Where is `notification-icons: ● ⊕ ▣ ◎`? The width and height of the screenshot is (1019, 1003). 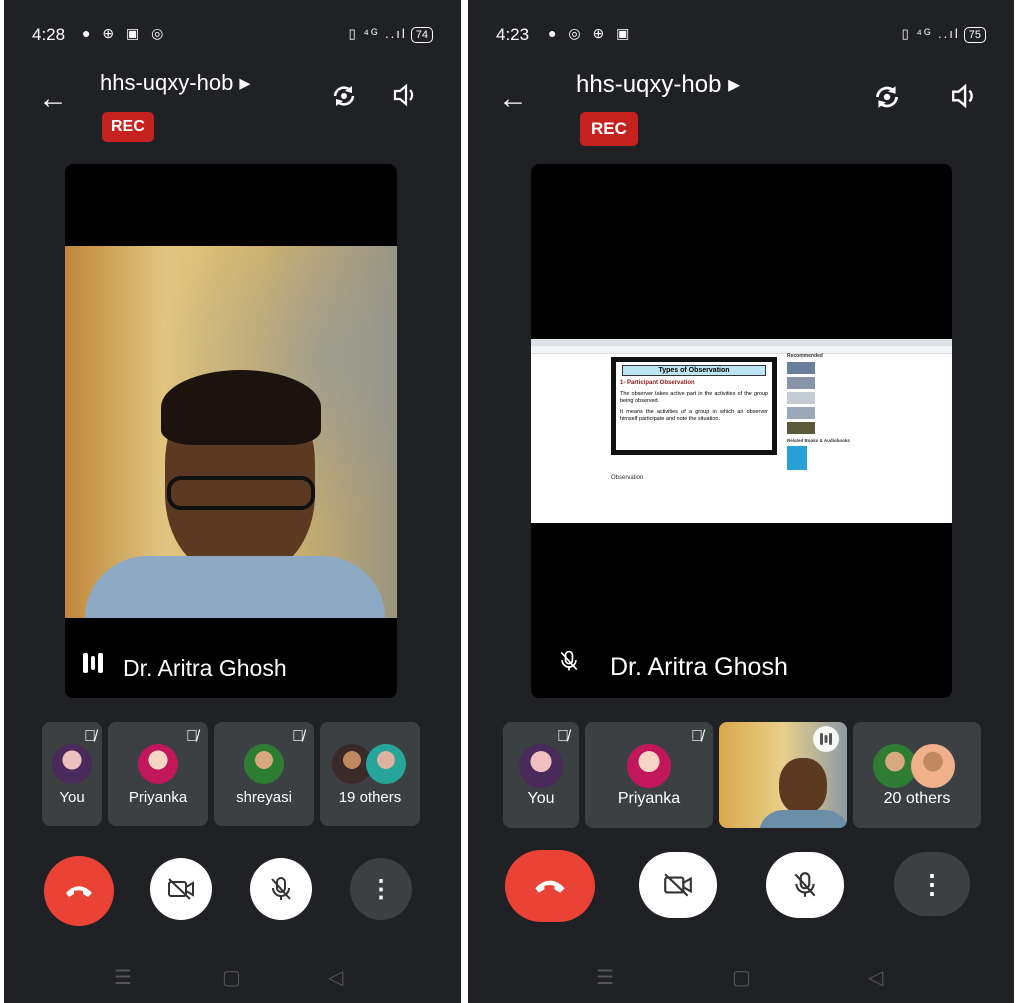 notification-icons: ● ⊕ ▣ ◎ is located at coordinates (125, 33).